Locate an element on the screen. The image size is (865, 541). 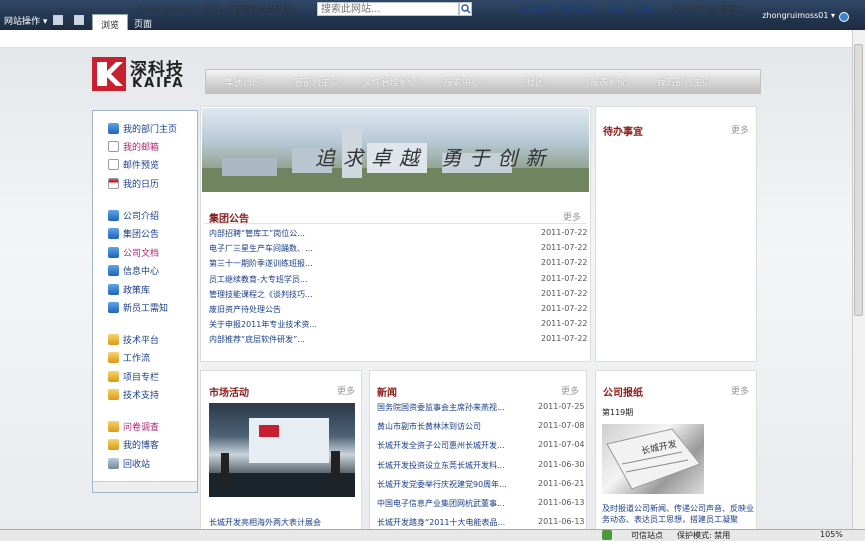
notice-icon is located at coordinates (113, 233).